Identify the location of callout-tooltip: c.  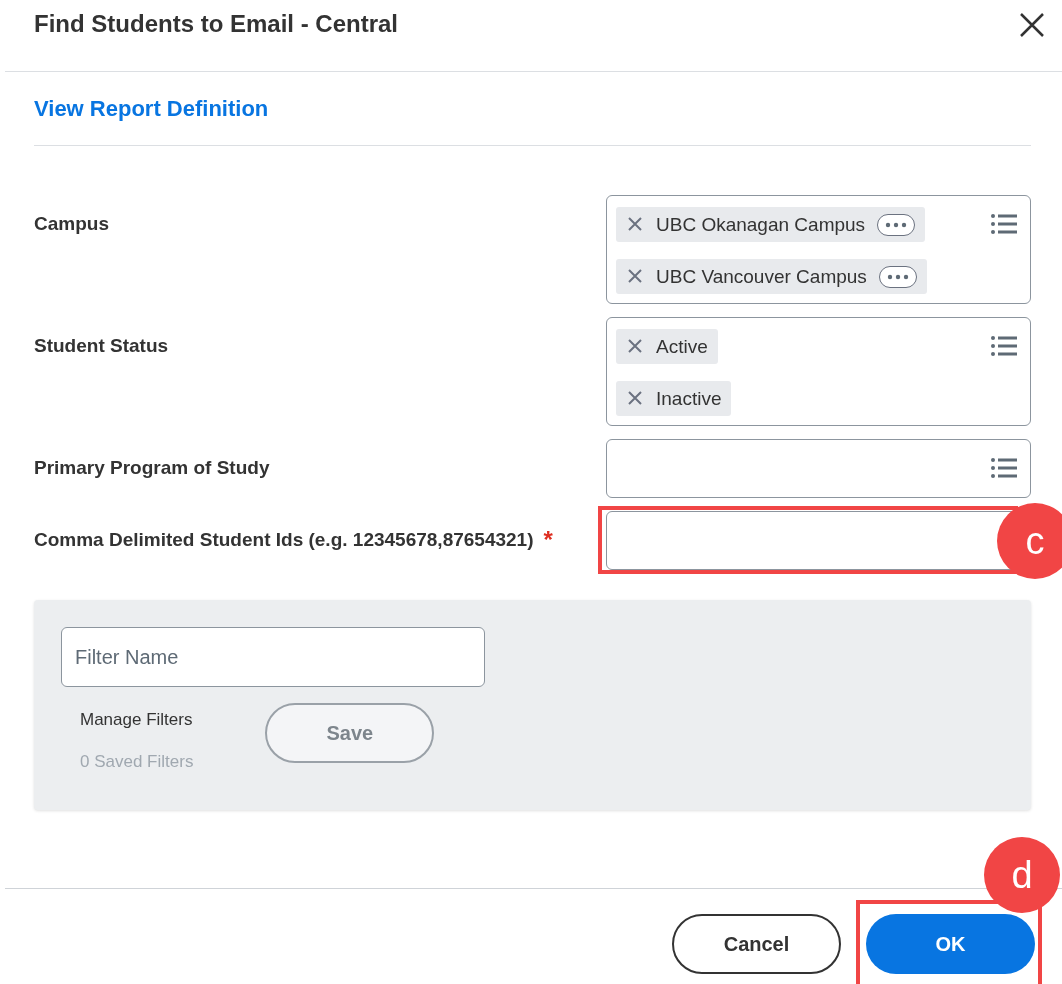
(1029, 541).